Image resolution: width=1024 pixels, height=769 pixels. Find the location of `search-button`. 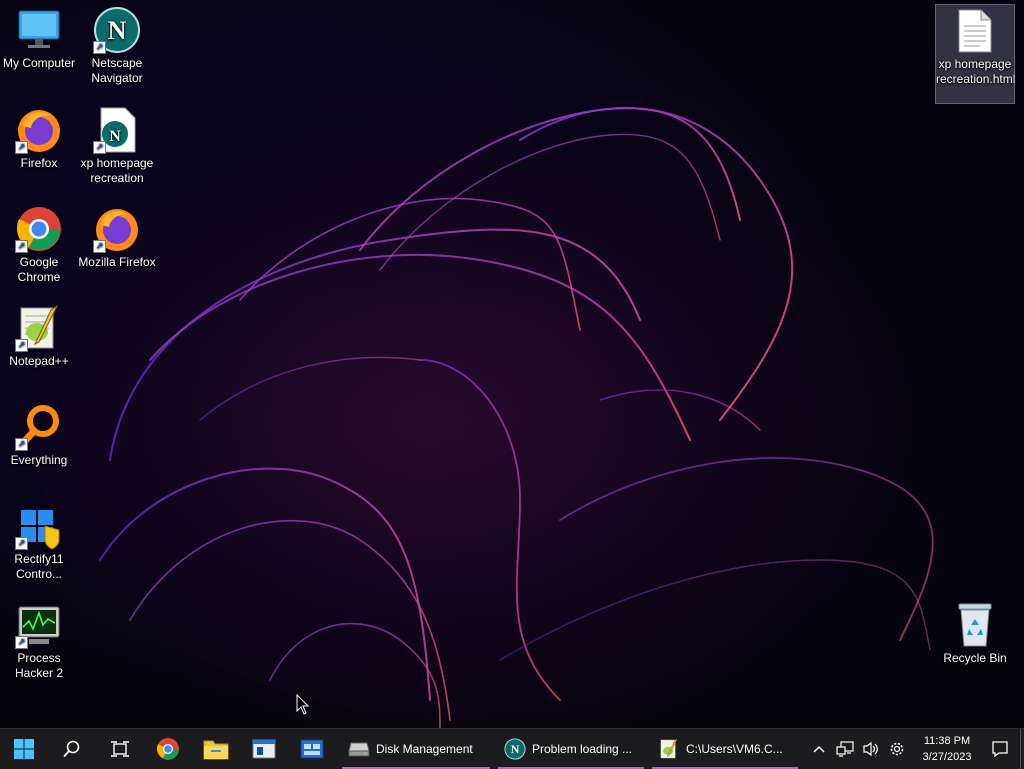

search-button is located at coordinates (72, 749).